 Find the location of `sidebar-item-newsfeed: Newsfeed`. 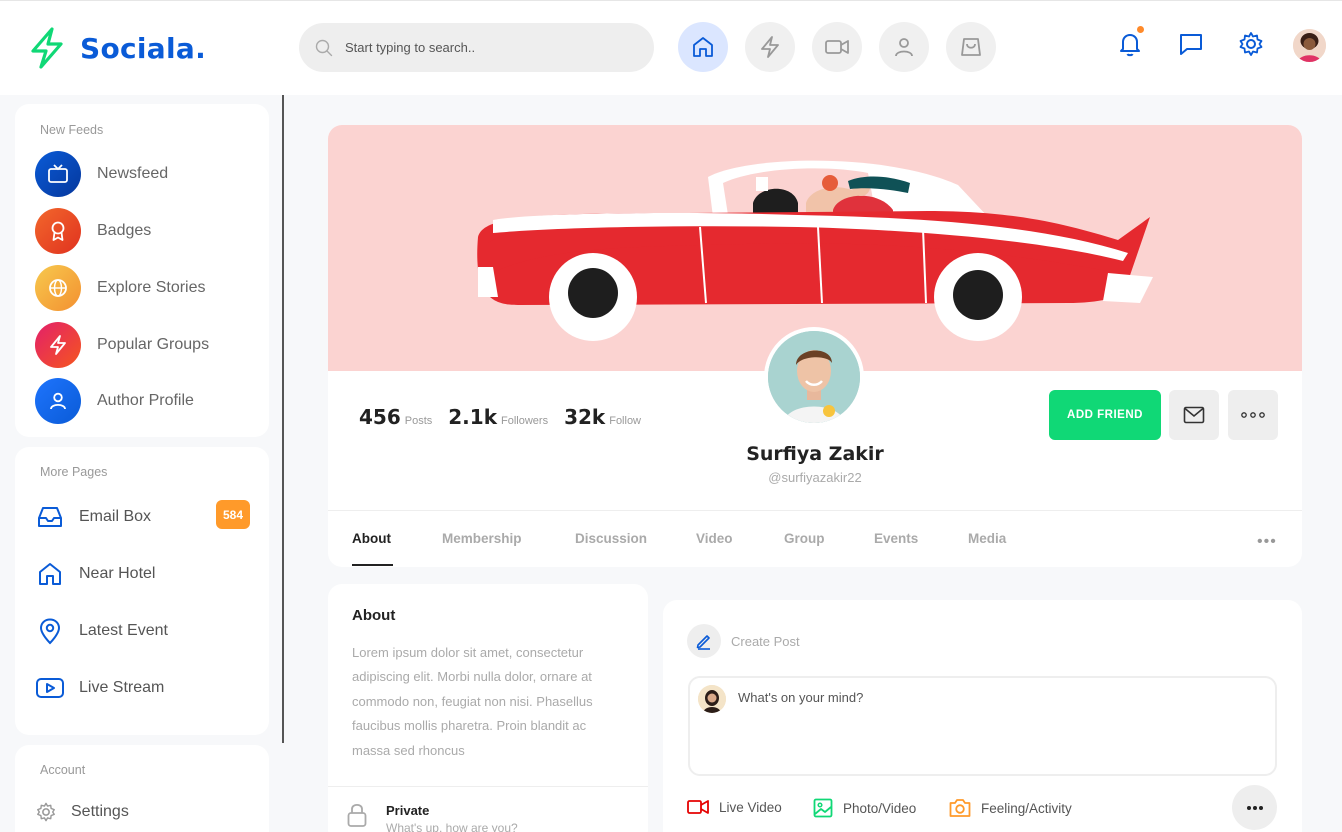

sidebar-item-newsfeed: Newsfeed is located at coordinates (101, 174).